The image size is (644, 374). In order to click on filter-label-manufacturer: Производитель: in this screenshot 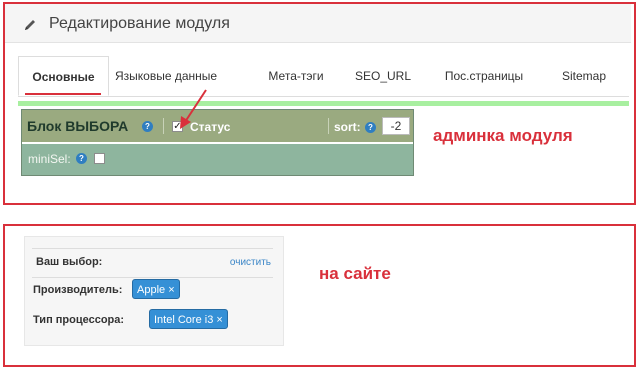, I will do `click(78, 290)`.